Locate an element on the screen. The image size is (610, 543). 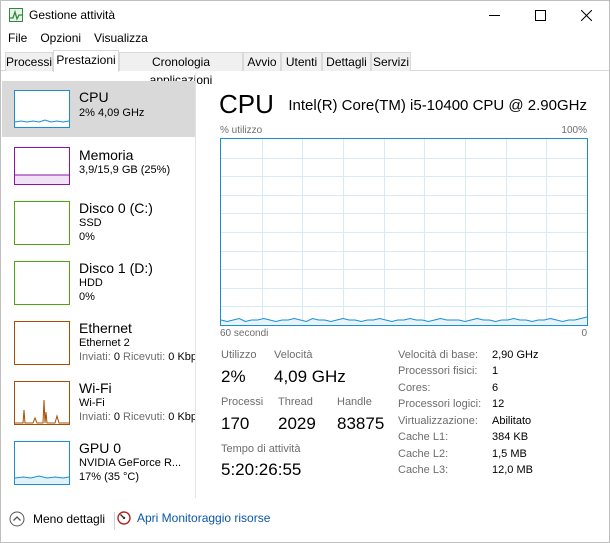
chevron-up-circle-icon is located at coordinates (17, 519).